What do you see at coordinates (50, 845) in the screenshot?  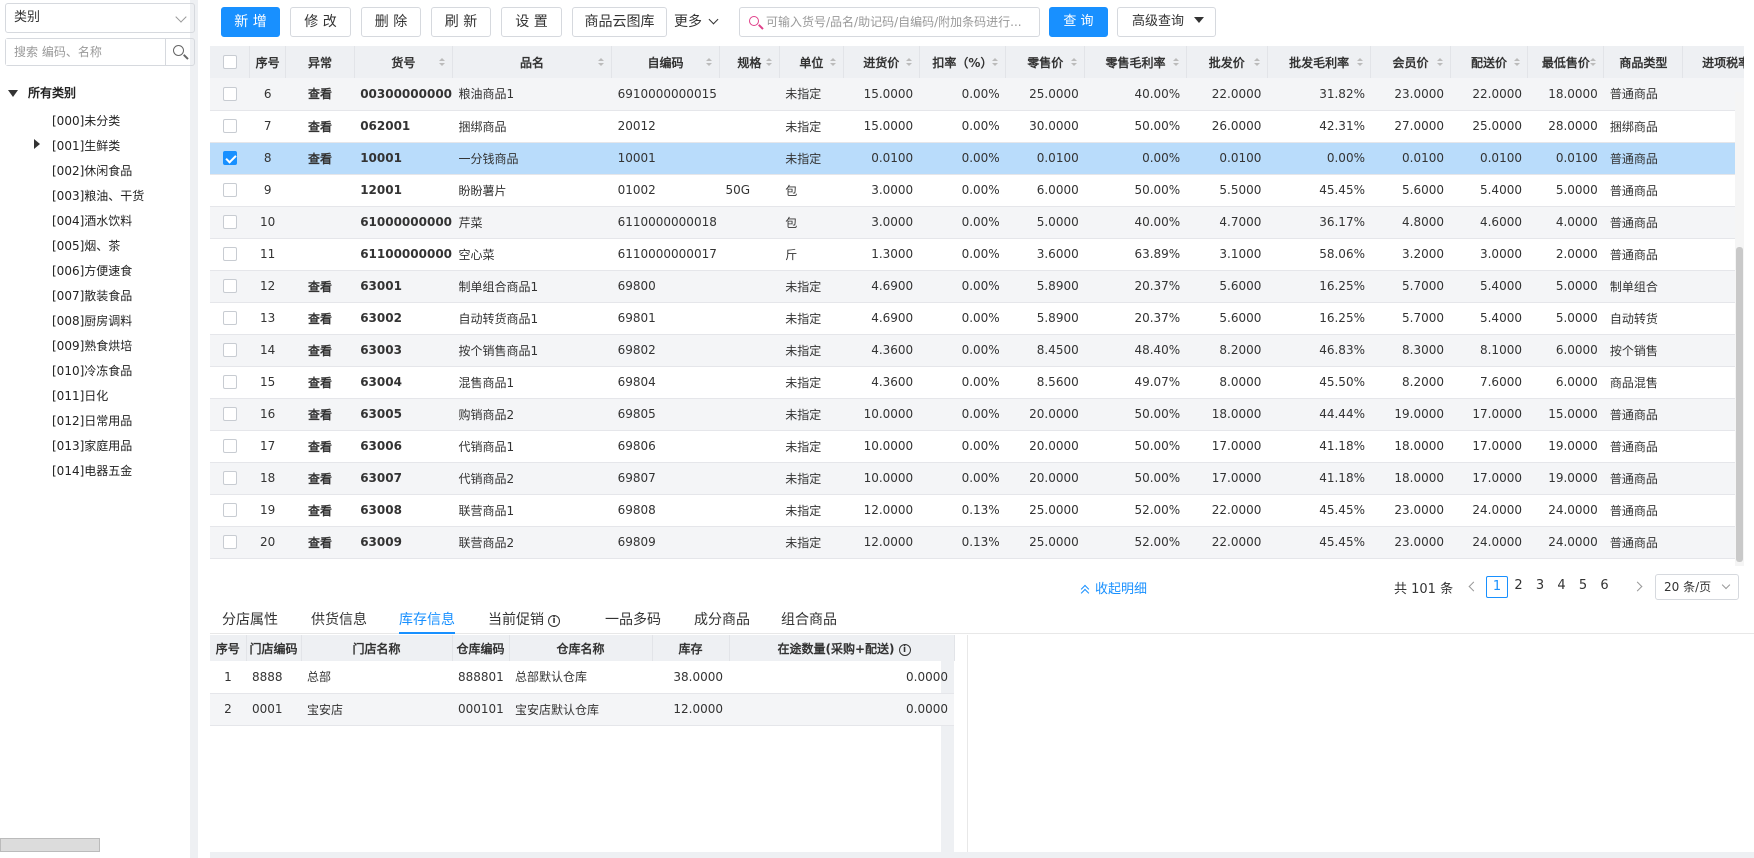 I see `sidebar-scrollbar` at bounding box center [50, 845].